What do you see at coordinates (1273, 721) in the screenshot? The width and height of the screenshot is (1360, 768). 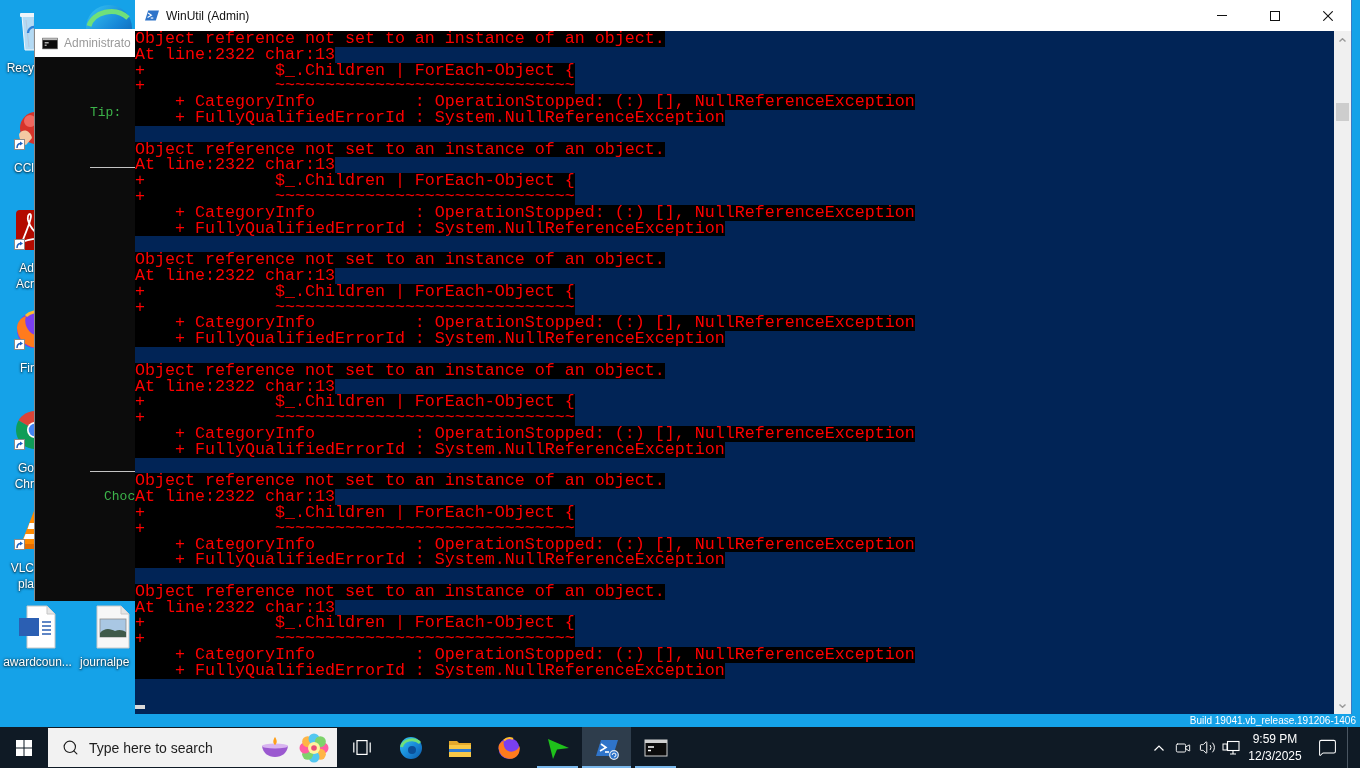 I see `build-text: Build 19041.vb_release.191206-1406` at bounding box center [1273, 721].